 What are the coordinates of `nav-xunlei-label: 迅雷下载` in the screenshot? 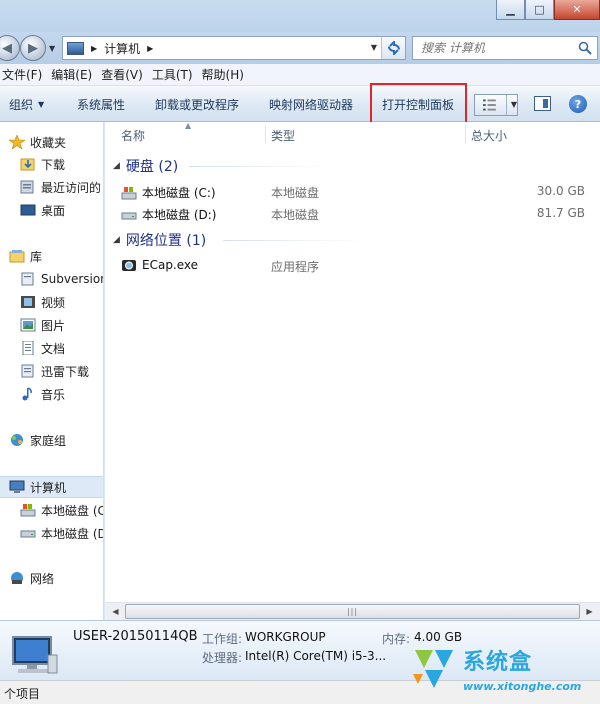 It's located at (65, 371).